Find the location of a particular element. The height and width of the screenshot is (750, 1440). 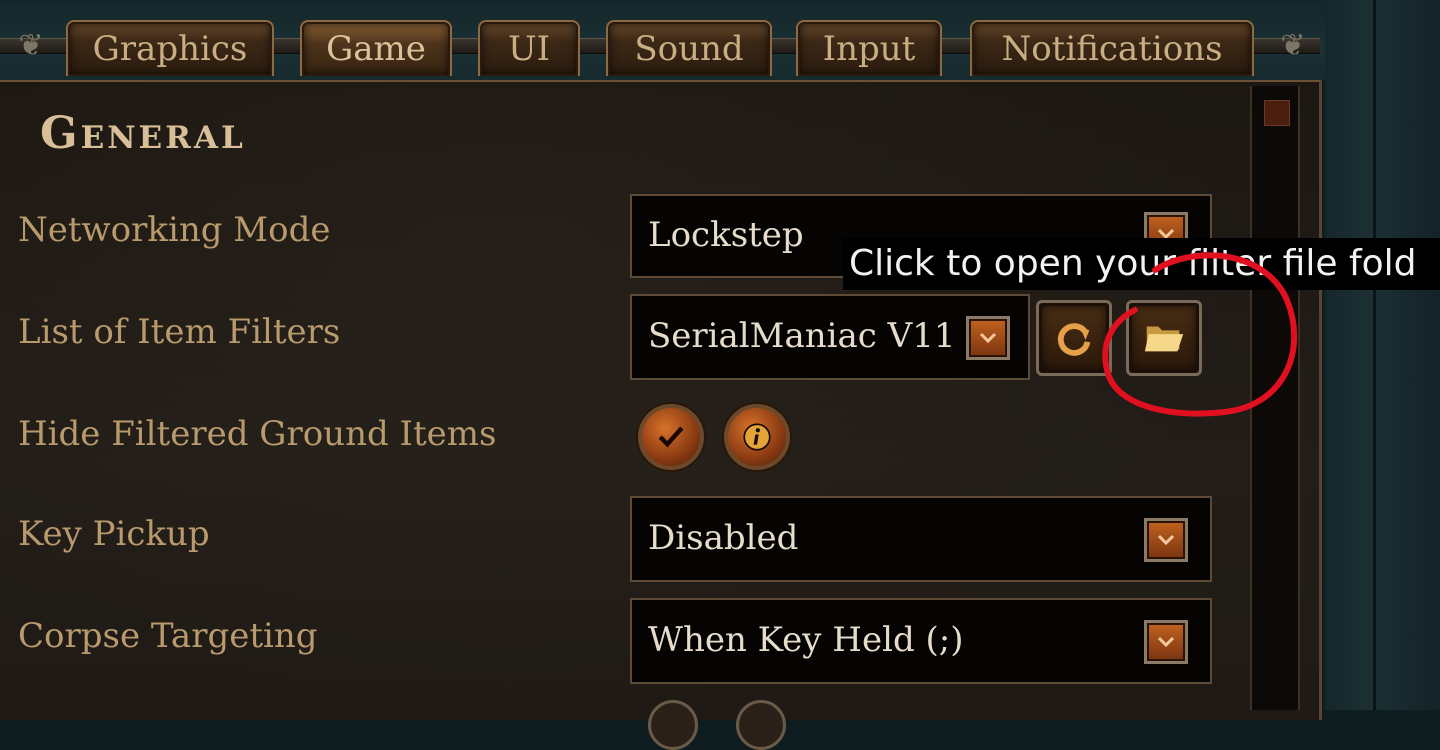

key-pickup-value: Disabled is located at coordinates (723, 538).